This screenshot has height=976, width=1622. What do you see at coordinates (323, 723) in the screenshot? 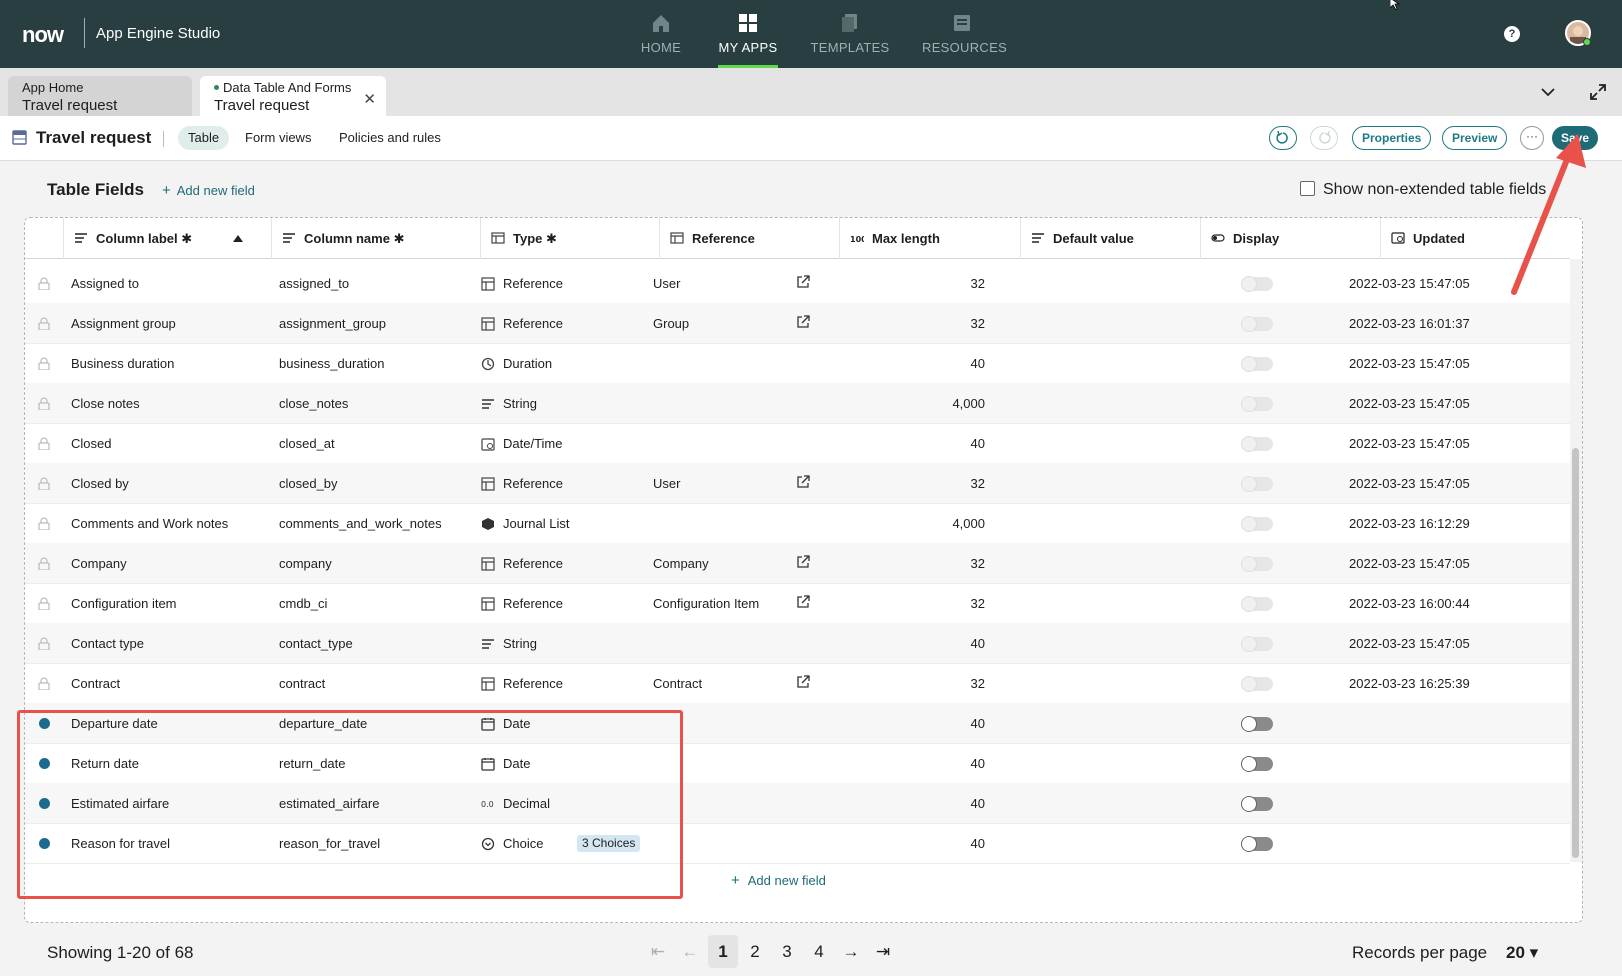
I see `column-name-cell: departure_date` at bounding box center [323, 723].